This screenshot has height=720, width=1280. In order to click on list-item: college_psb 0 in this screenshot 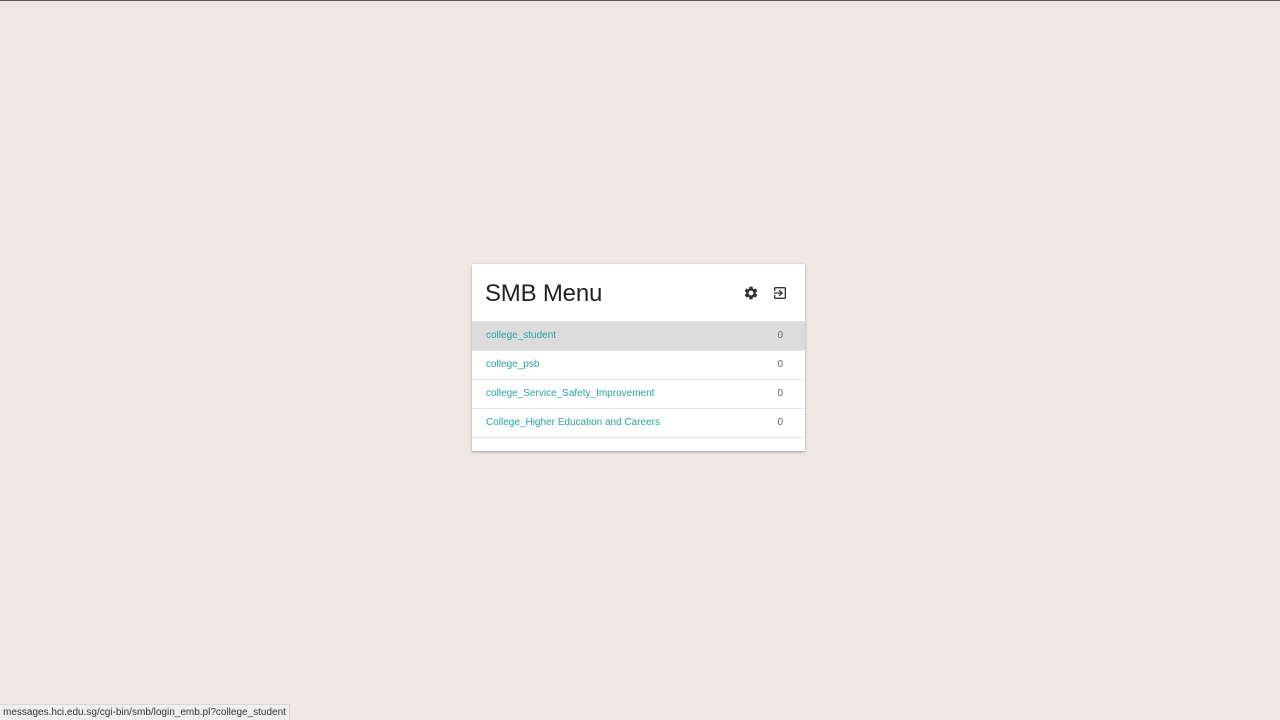, I will do `click(638, 365)`.